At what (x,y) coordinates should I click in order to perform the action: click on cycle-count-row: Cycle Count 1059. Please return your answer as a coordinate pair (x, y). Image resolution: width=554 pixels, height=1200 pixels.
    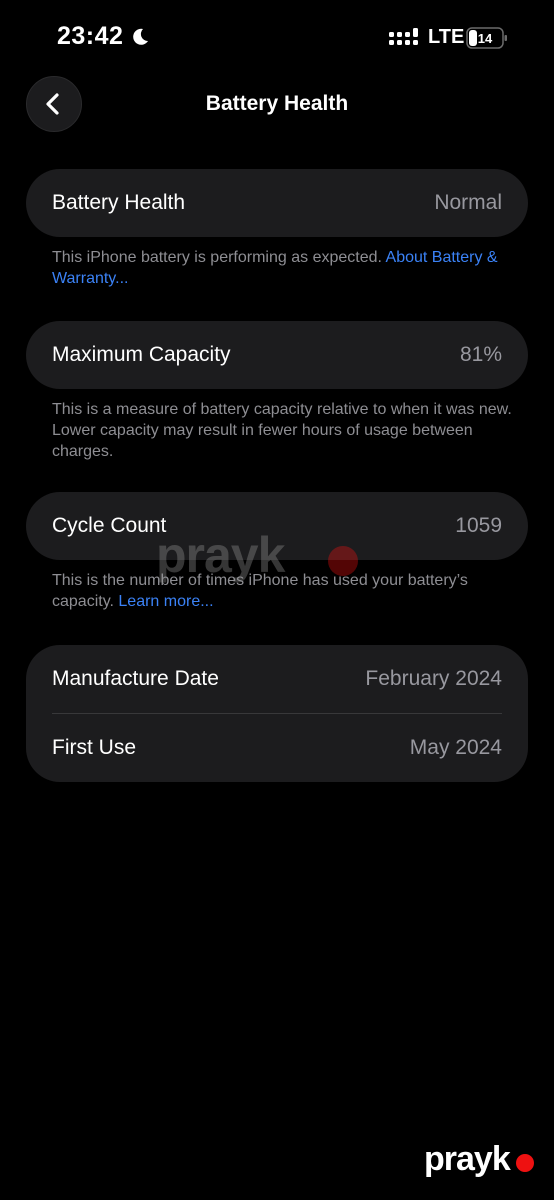
    Looking at the image, I should click on (277, 526).